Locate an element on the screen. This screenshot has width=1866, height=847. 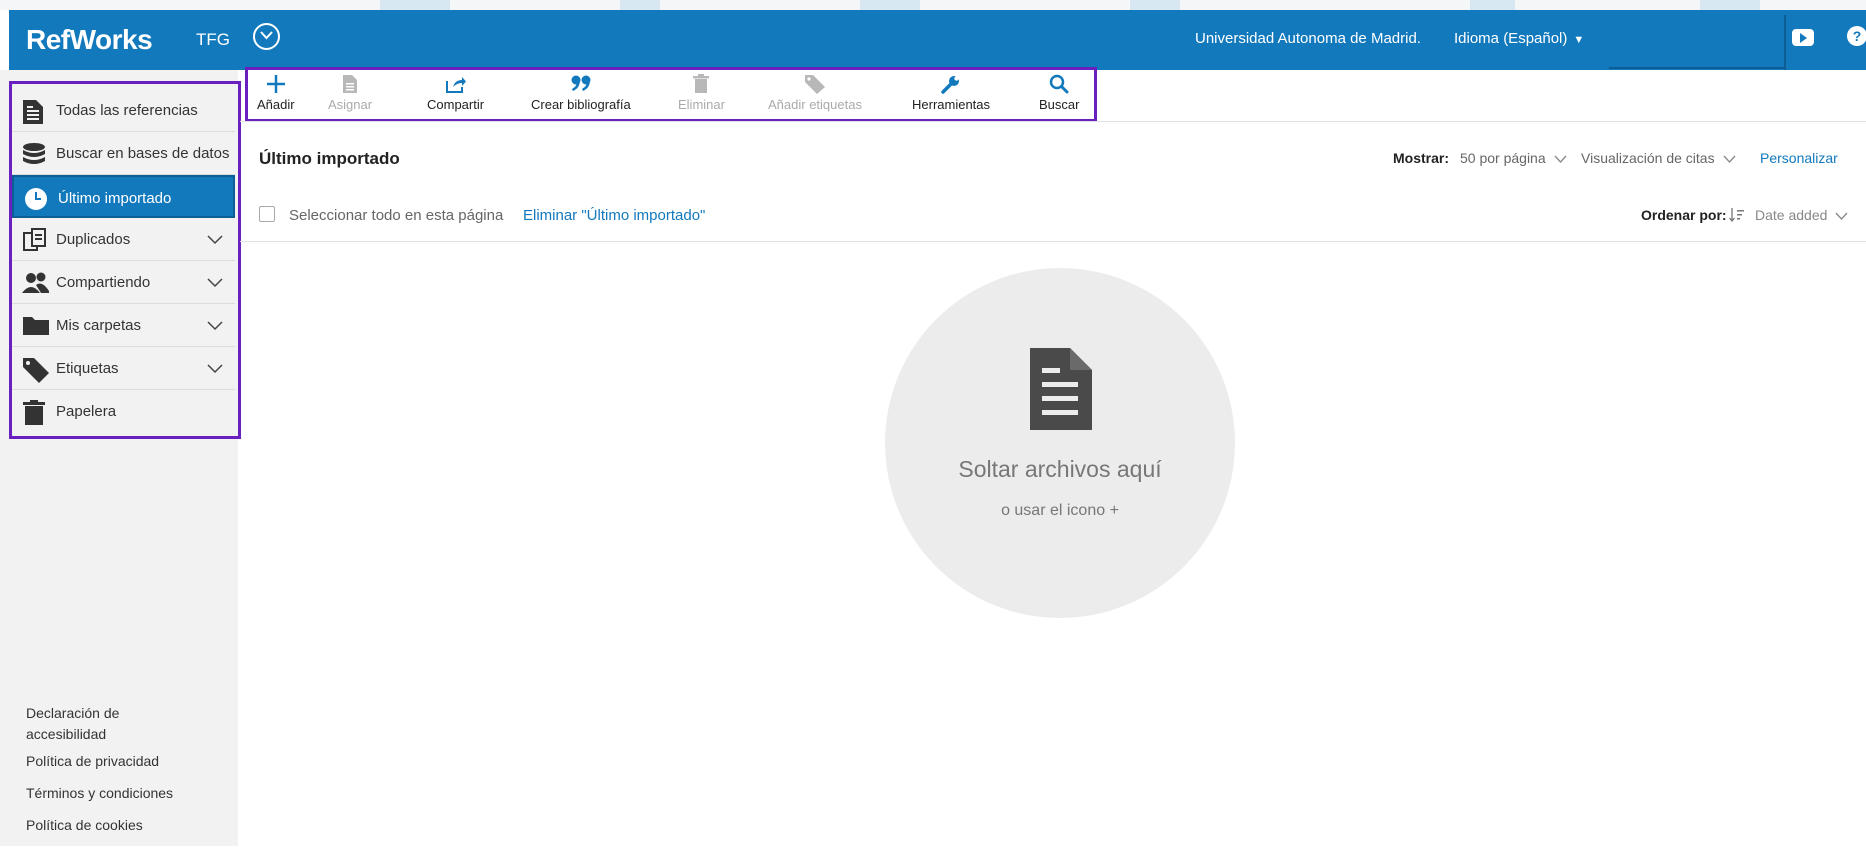
help-icon: ? is located at coordinates (1856, 36).